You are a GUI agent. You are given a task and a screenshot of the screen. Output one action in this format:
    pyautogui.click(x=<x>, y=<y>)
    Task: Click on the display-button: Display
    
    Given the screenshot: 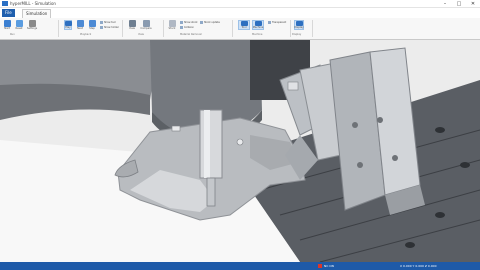 What is the action you would take?
    pyautogui.click(x=299, y=25)
    